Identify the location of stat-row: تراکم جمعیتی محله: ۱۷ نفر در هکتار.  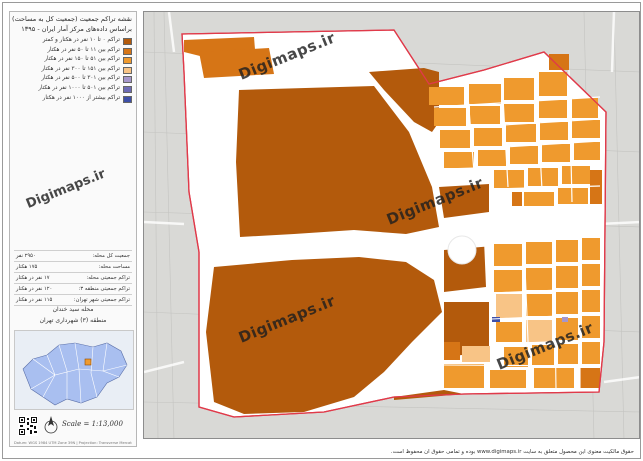
(73, 278).